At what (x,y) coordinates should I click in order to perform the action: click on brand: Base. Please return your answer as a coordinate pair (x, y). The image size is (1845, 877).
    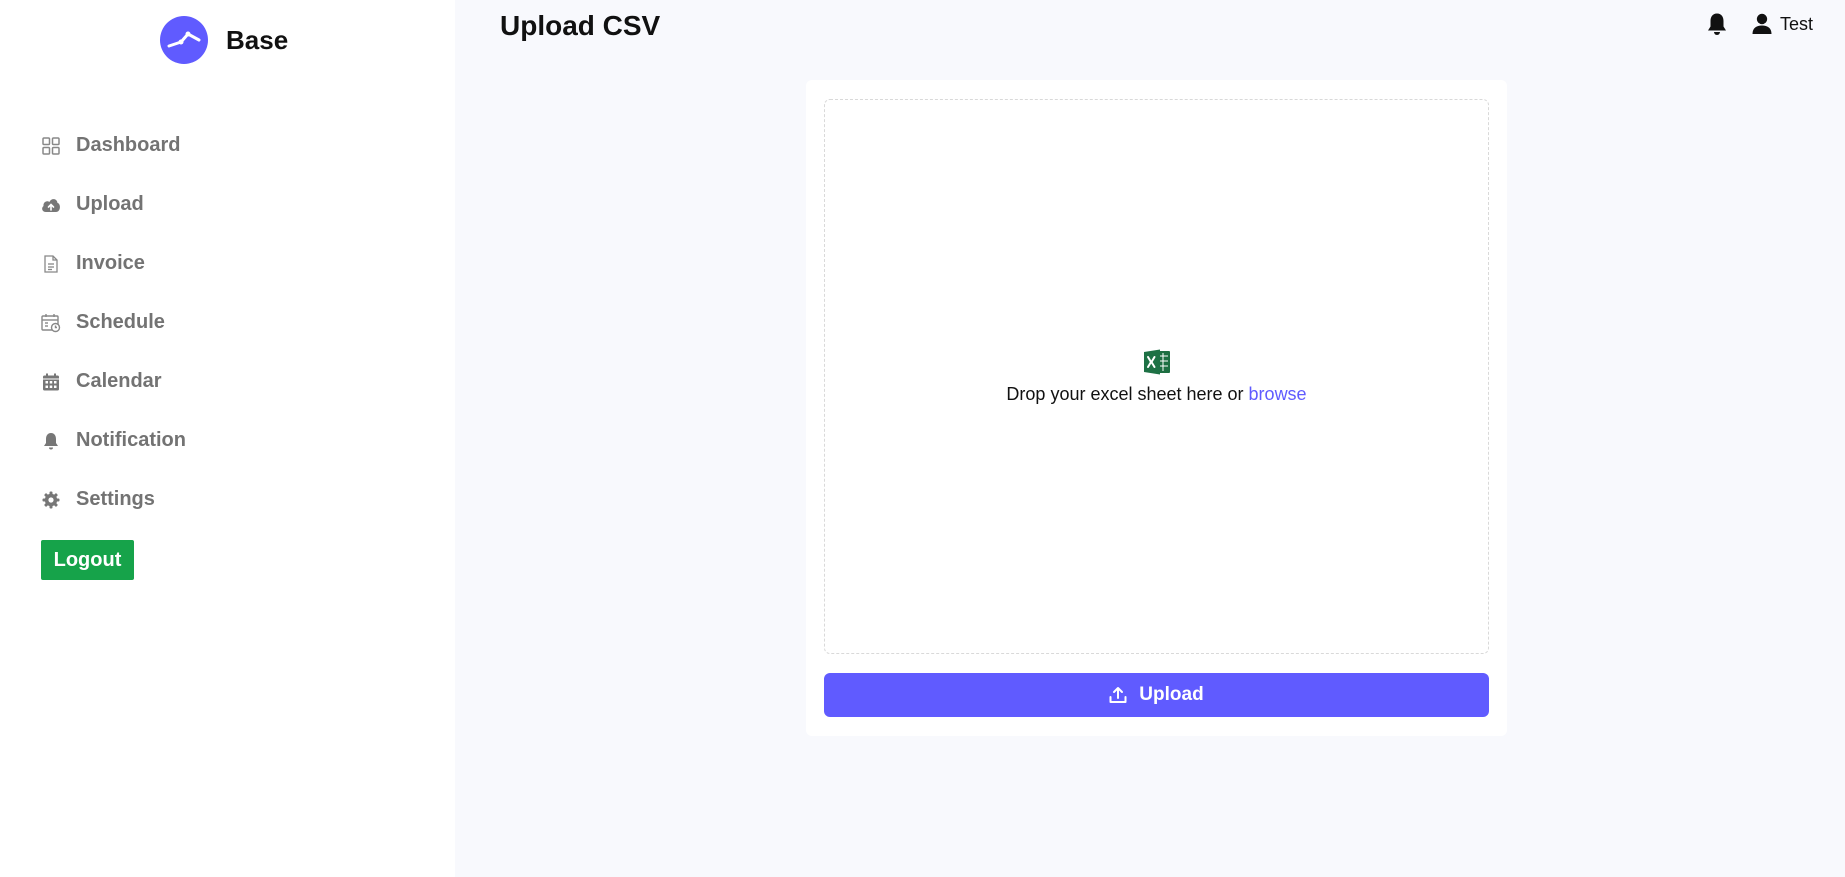
    Looking at the image, I should click on (224, 40).